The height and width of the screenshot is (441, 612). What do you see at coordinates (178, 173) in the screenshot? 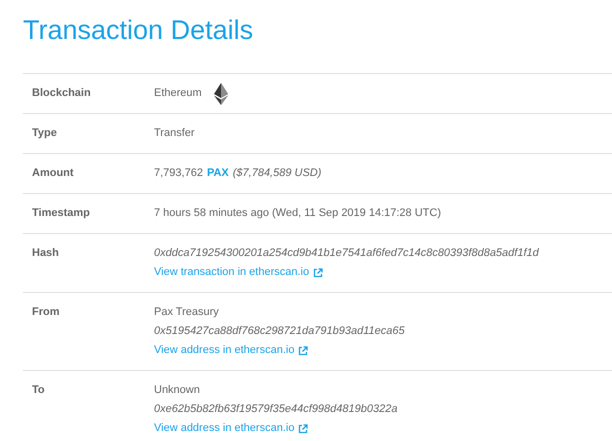
I see `amount-value: 7,793,762` at bounding box center [178, 173].